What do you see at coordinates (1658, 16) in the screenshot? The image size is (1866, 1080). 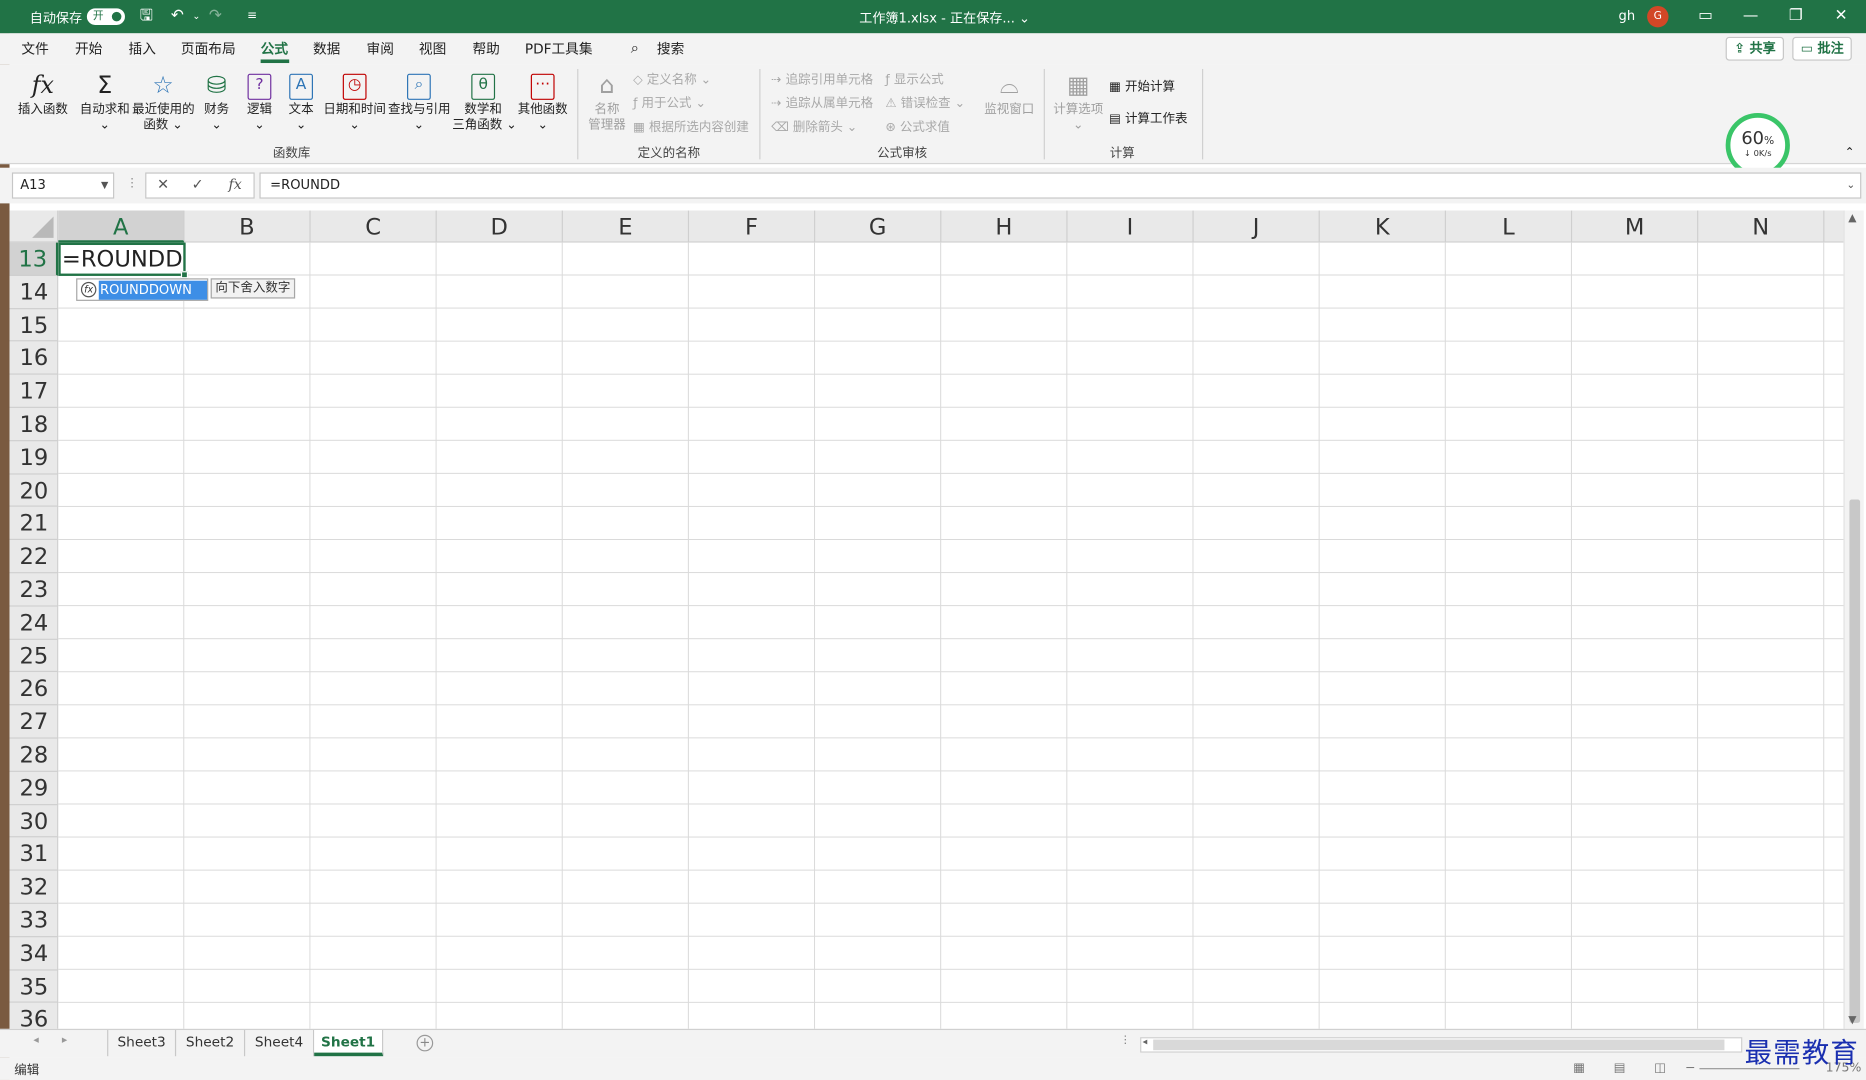 I see `avatar: G` at bounding box center [1658, 16].